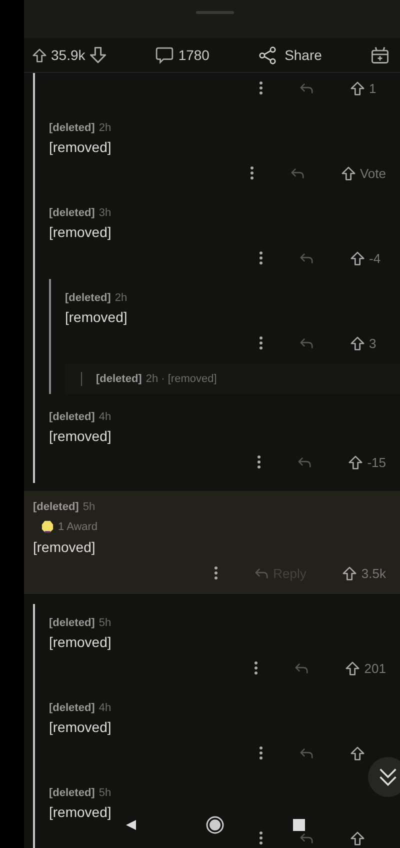  I want to click on vote-score: 3, so click(372, 343).